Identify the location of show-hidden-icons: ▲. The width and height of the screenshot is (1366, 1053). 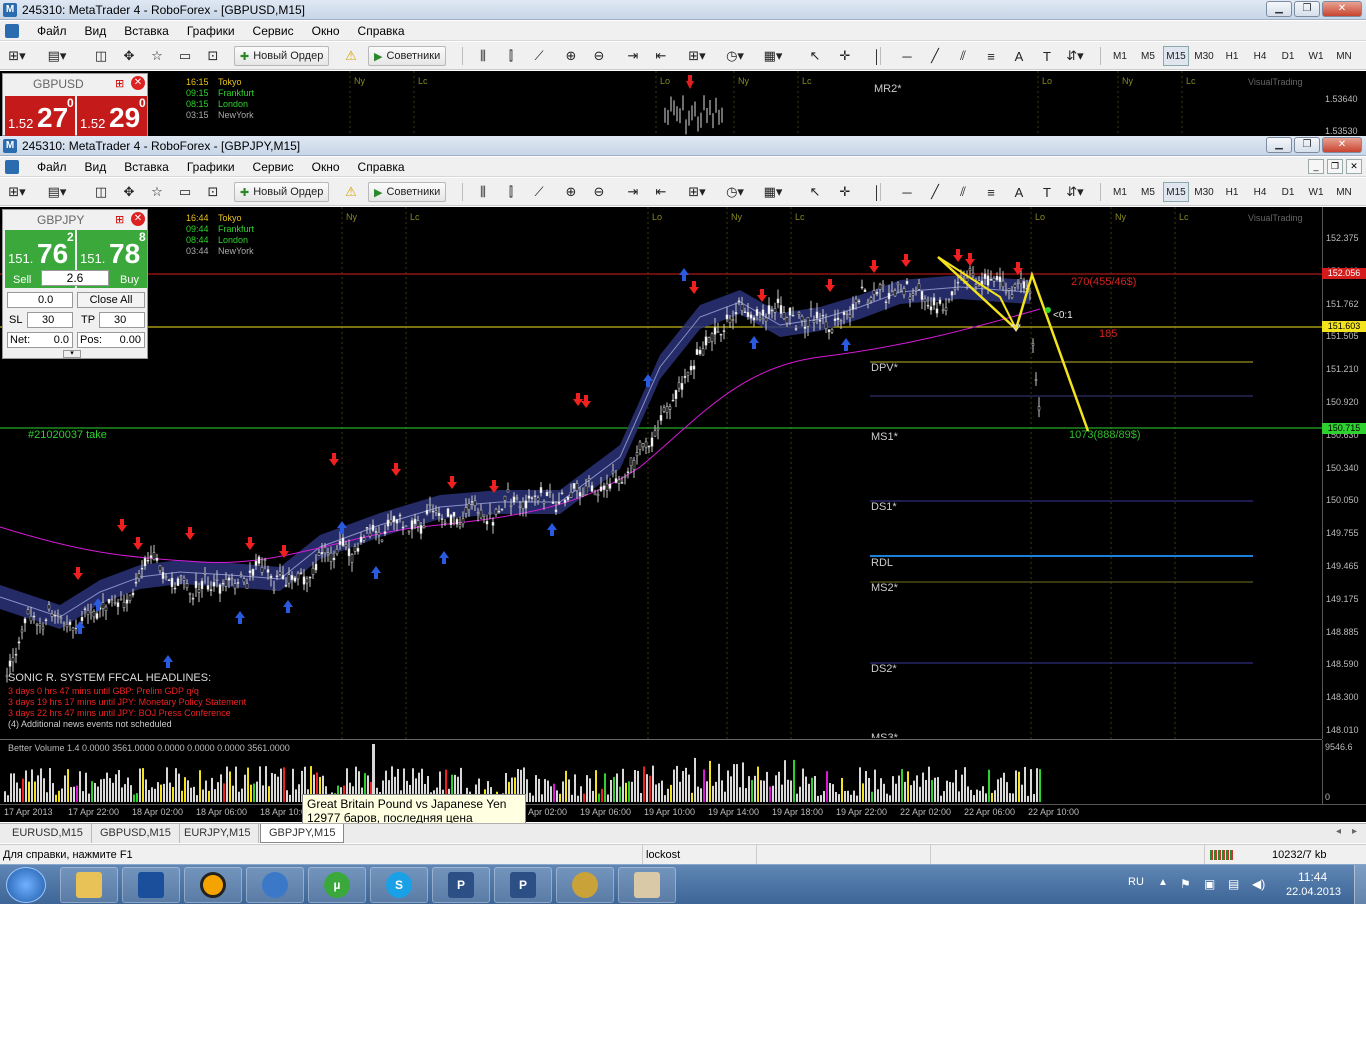
(1163, 882).